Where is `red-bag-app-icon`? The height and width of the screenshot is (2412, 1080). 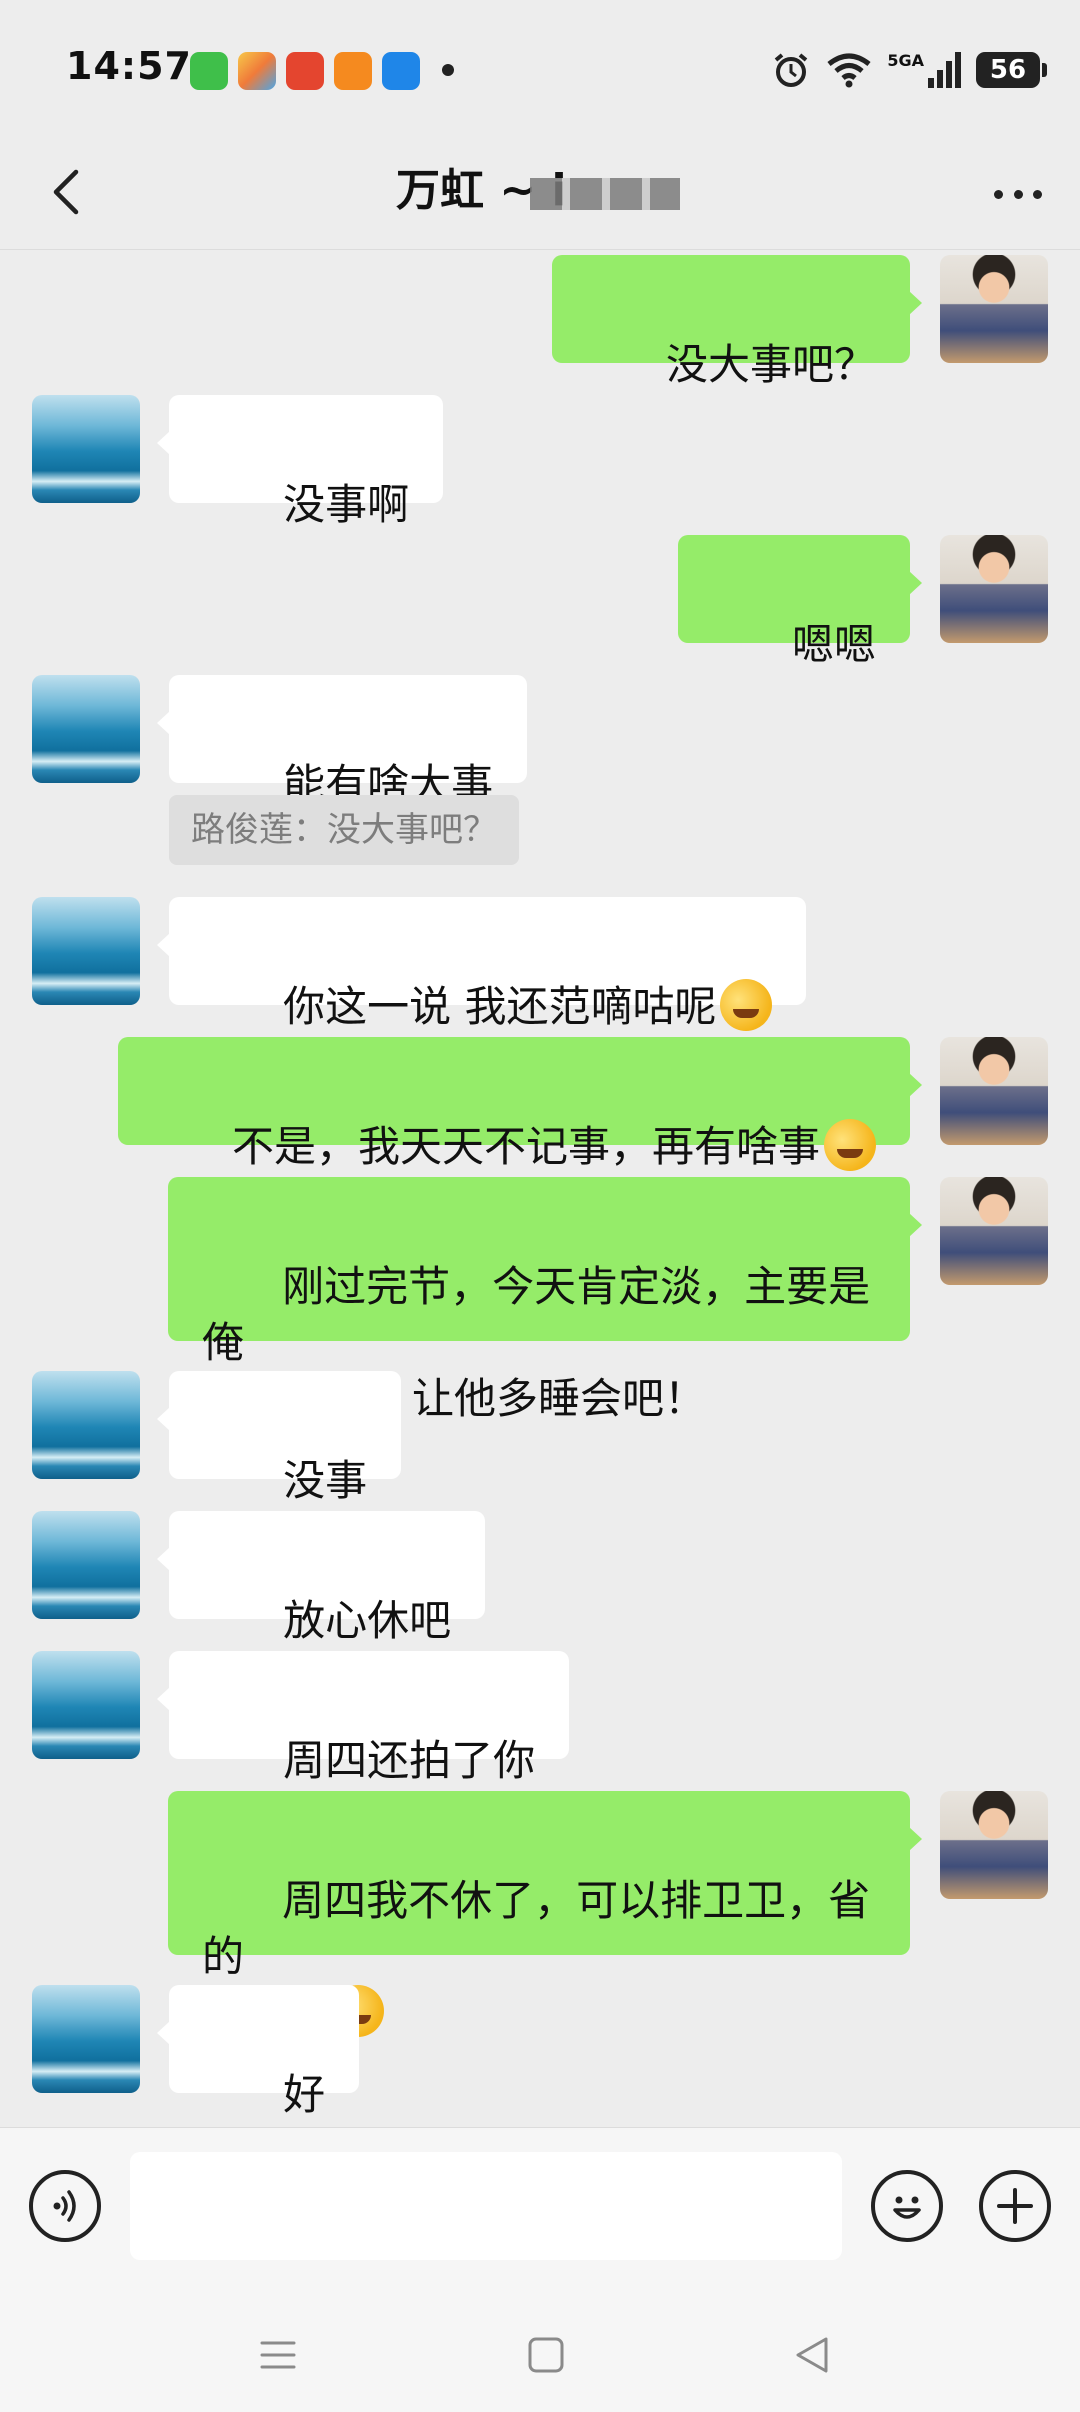 red-bag-app-icon is located at coordinates (305, 71).